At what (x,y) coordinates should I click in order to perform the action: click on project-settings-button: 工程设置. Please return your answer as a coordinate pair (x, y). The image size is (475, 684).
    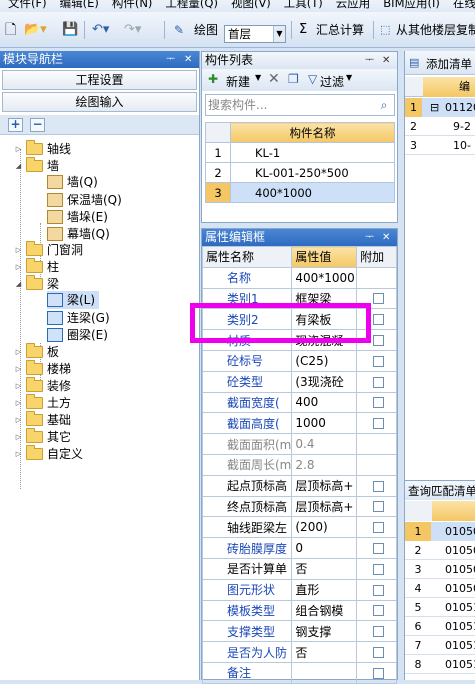
    Looking at the image, I should click on (99, 80).